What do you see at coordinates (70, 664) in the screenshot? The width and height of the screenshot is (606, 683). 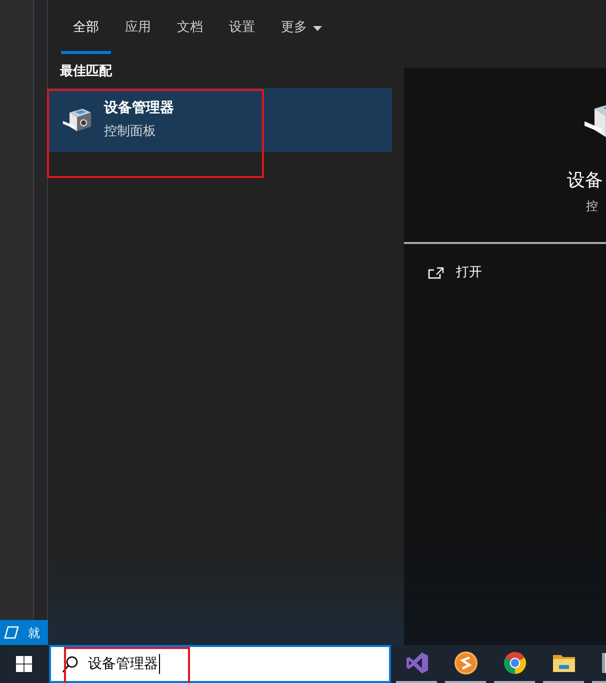 I see `search-icon` at bounding box center [70, 664].